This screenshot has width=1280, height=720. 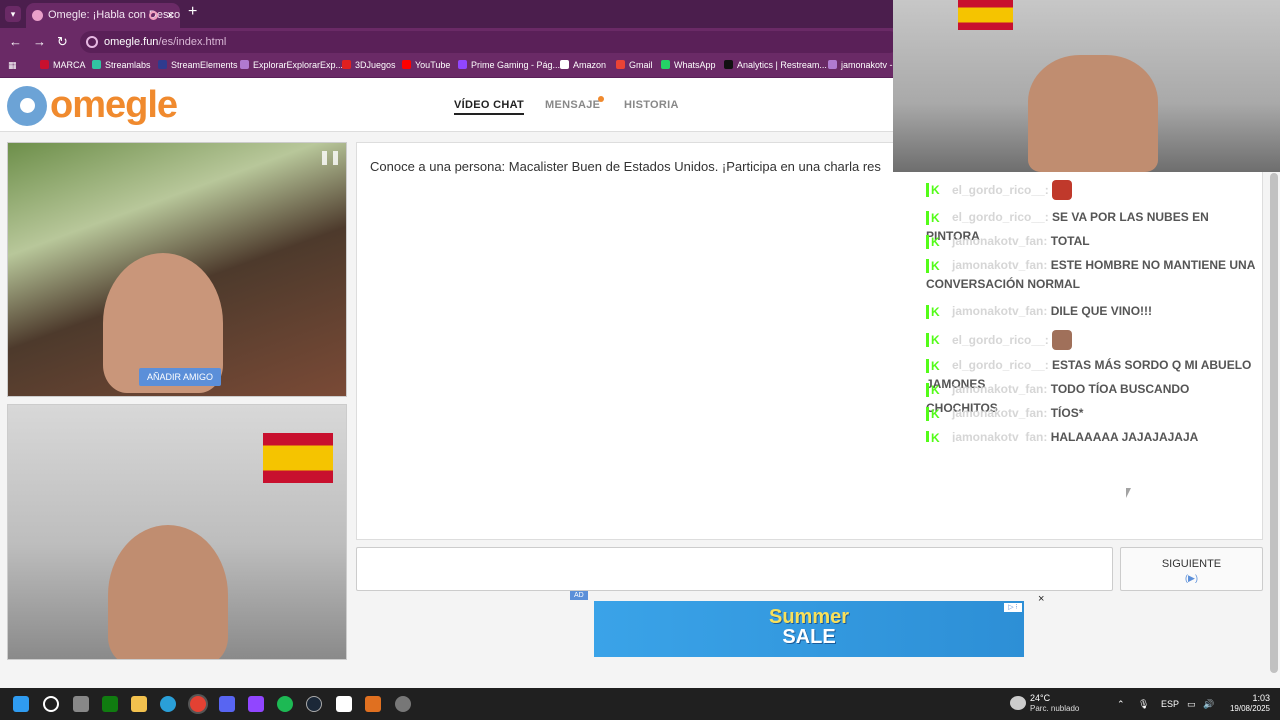 I want to click on site-info-icon, so click(x=92, y=42).